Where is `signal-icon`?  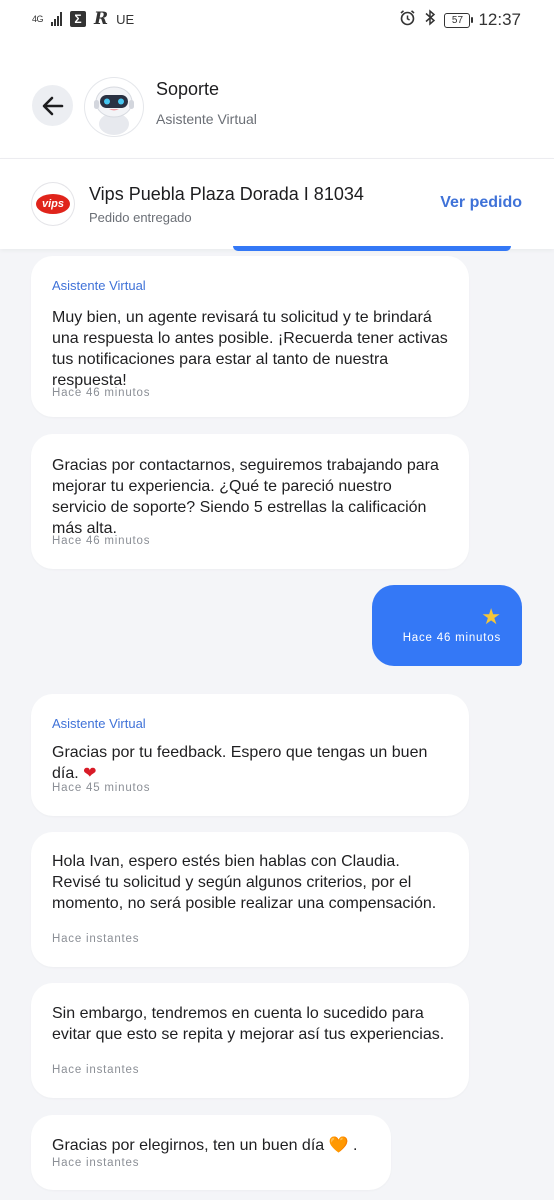
signal-icon is located at coordinates (57, 19).